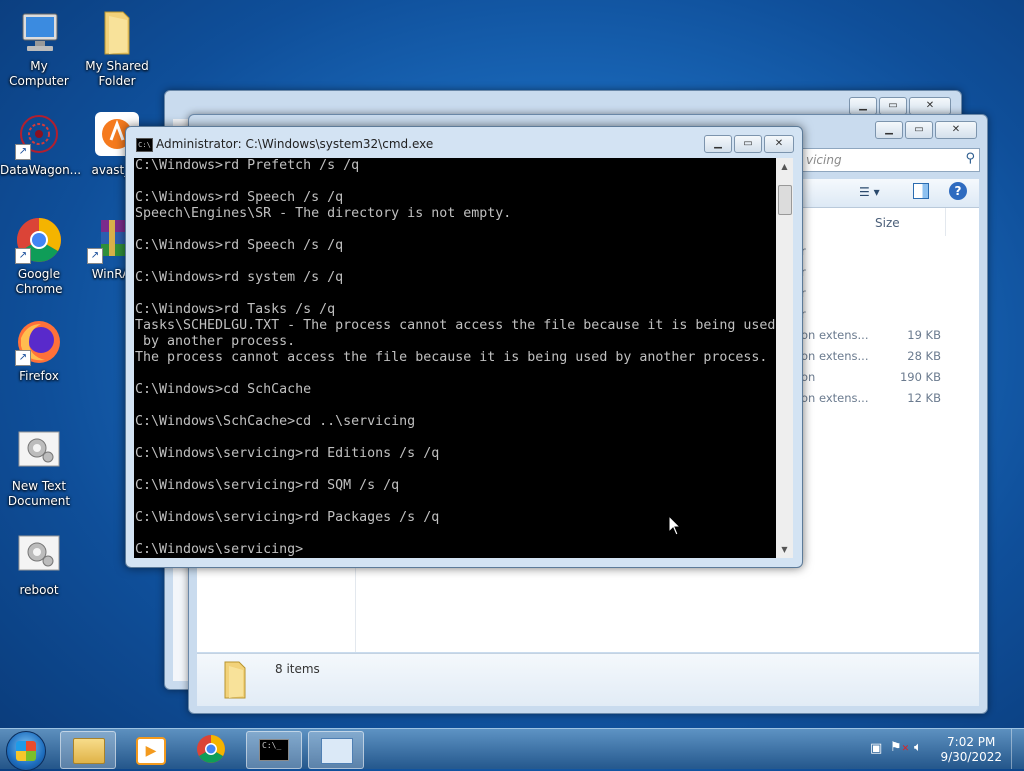 This screenshot has height=771, width=1024. What do you see at coordinates (920, 377) in the screenshot?
I see `file-size: 190 KB` at bounding box center [920, 377].